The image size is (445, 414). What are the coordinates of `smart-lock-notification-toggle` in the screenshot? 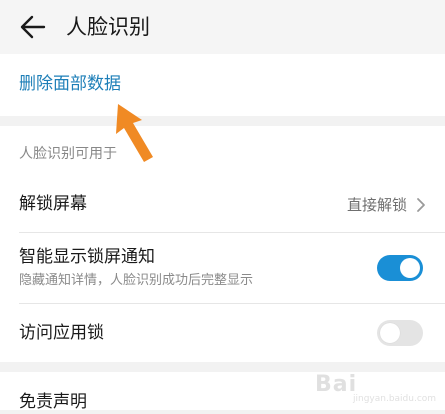 It's located at (400, 268).